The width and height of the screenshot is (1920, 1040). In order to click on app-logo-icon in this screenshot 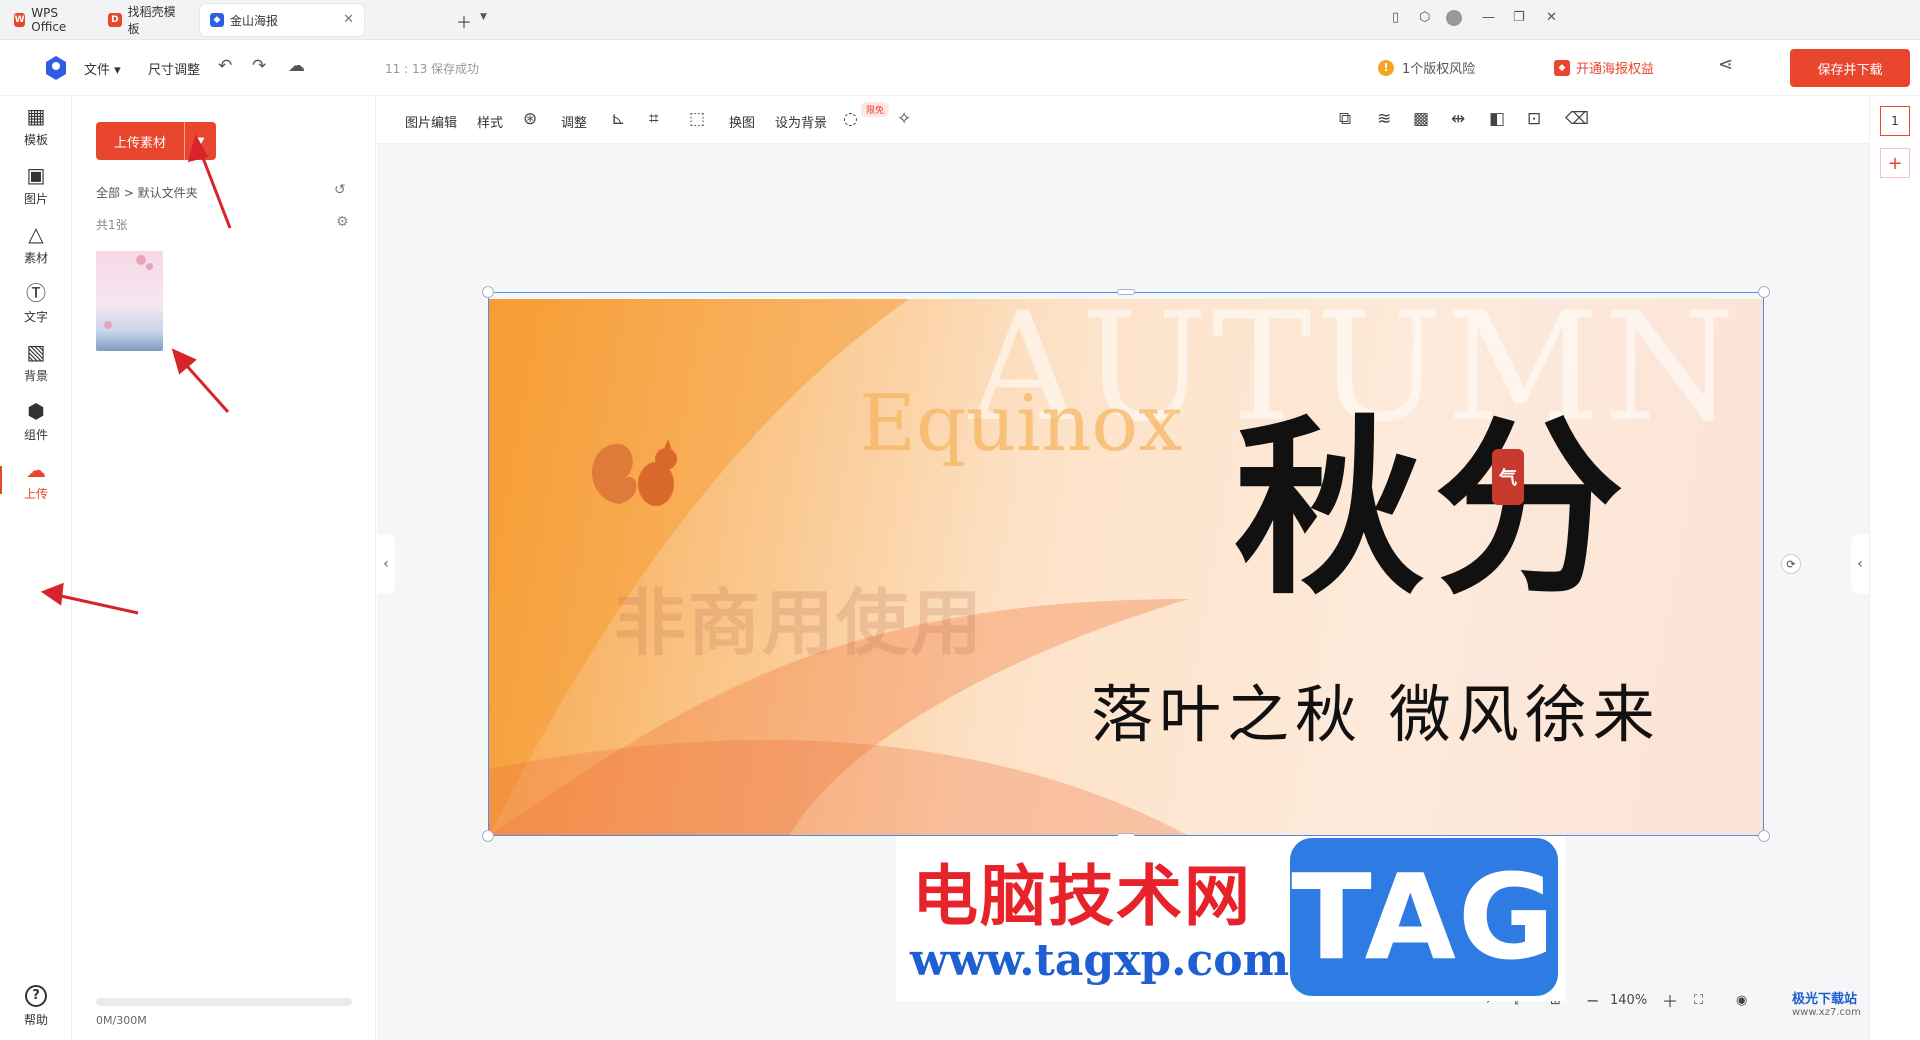, I will do `click(56, 68)`.